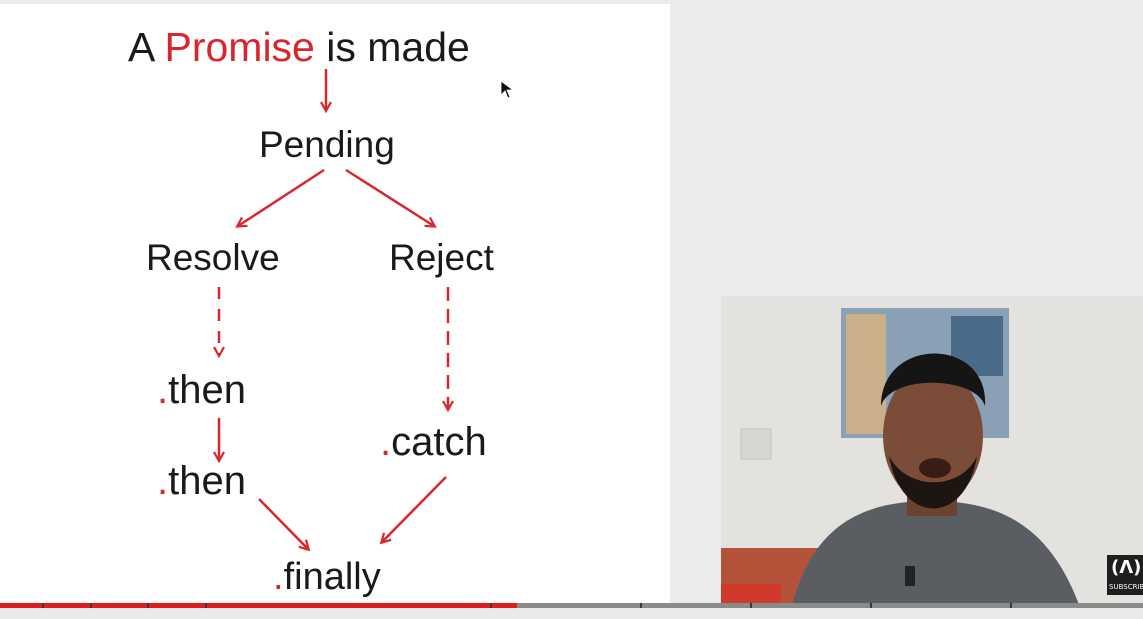 This screenshot has width=1143, height=619. I want to click on then-2-label: then, so click(207, 481).